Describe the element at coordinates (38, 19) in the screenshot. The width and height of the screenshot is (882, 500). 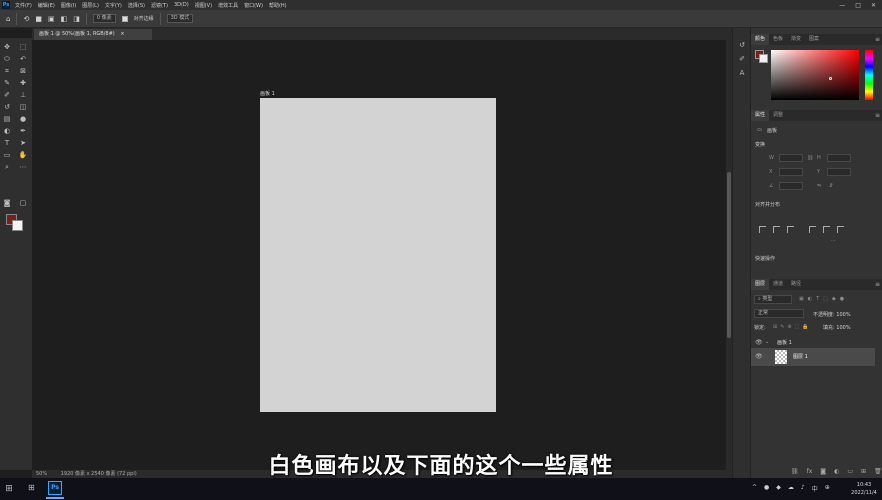
I see `new-selection-icon: ■` at that location.